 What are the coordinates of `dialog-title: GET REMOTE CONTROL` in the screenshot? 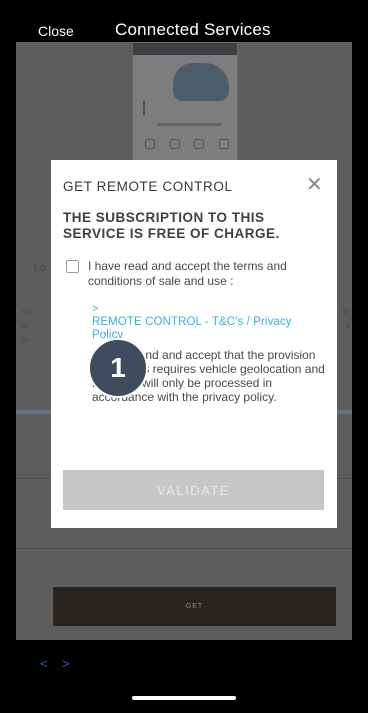 It's located at (148, 186).